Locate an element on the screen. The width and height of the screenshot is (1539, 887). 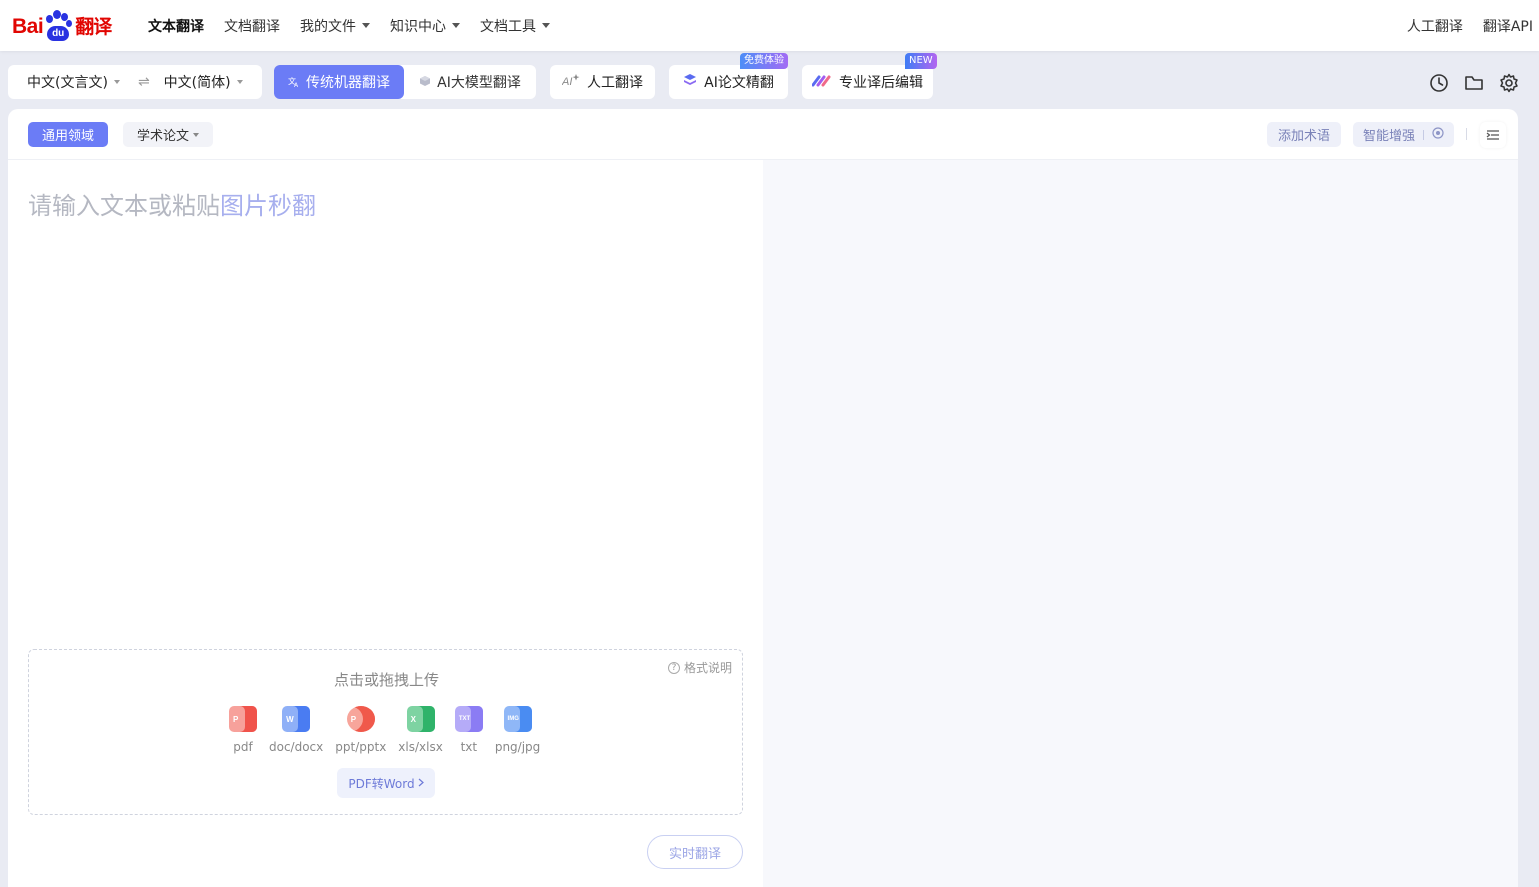
history-icon is located at coordinates (1439, 83).